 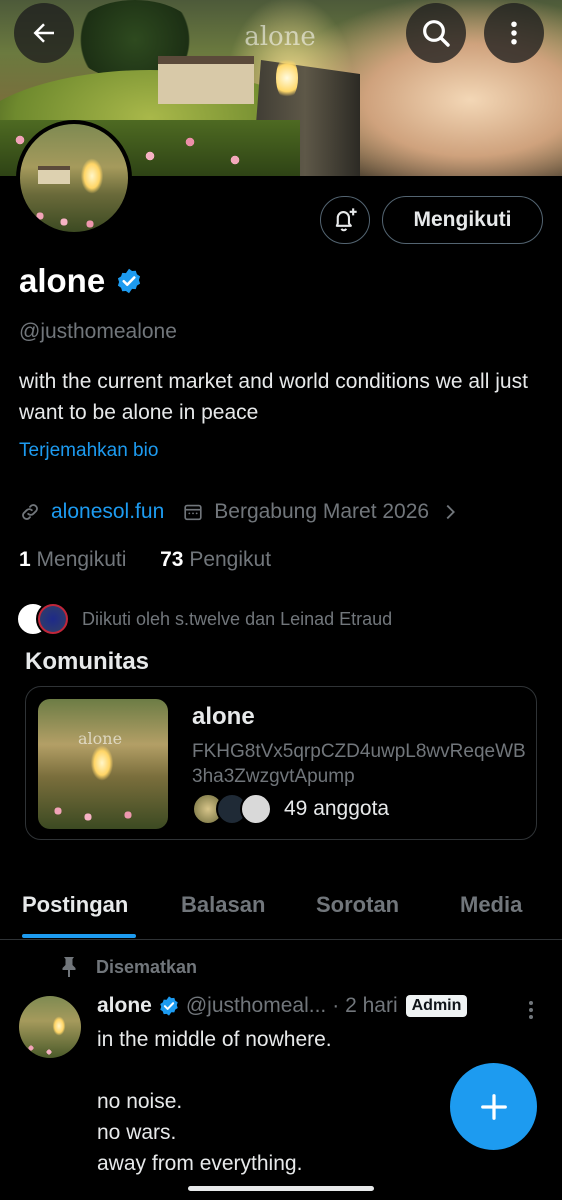 I want to click on tab-highlights: Sorotan, so click(x=357, y=905).